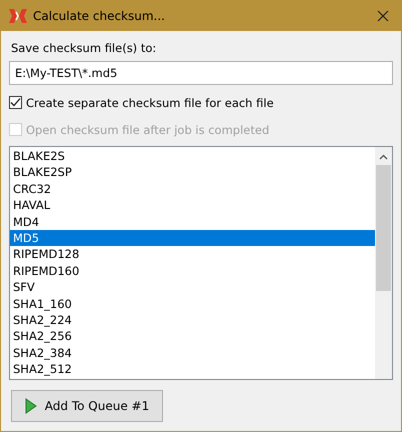  I want to click on save-path-label: Save checksum file(s) to:, so click(84, 48).